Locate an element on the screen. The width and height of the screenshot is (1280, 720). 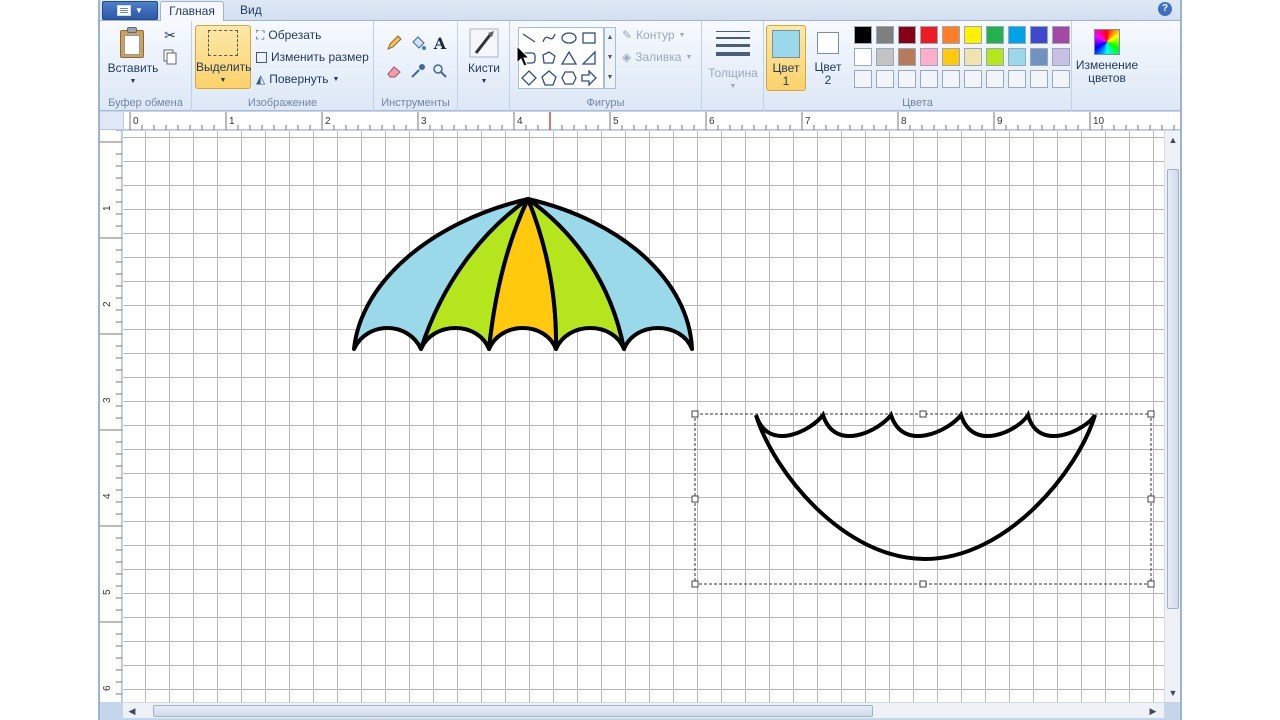
scroll-left-icon: ◀ is located at coordinates (132, 711).